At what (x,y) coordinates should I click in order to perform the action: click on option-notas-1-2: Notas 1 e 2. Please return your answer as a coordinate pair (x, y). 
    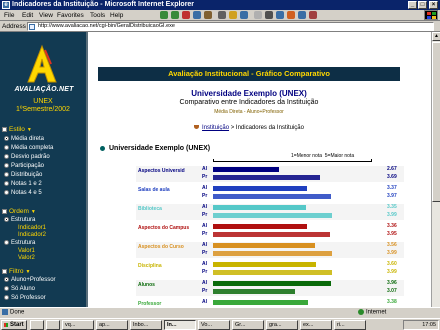
    Looking at the image, I should click on (23, 184).